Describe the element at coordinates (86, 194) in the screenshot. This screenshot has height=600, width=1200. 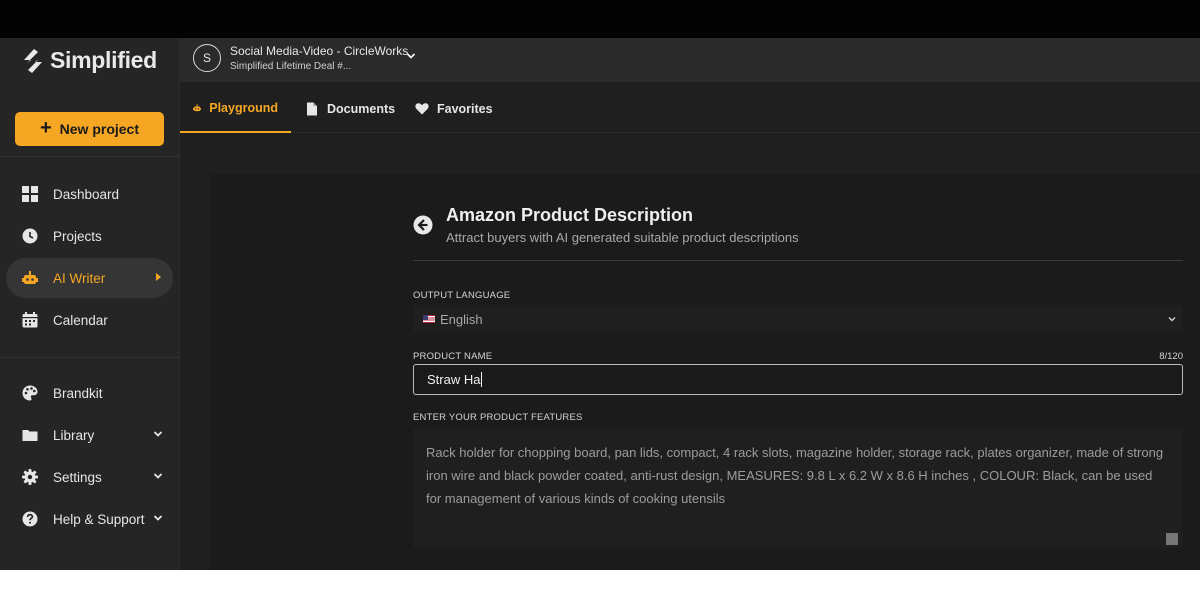
I see `sidebar-item-label: Dashboard` at that location.